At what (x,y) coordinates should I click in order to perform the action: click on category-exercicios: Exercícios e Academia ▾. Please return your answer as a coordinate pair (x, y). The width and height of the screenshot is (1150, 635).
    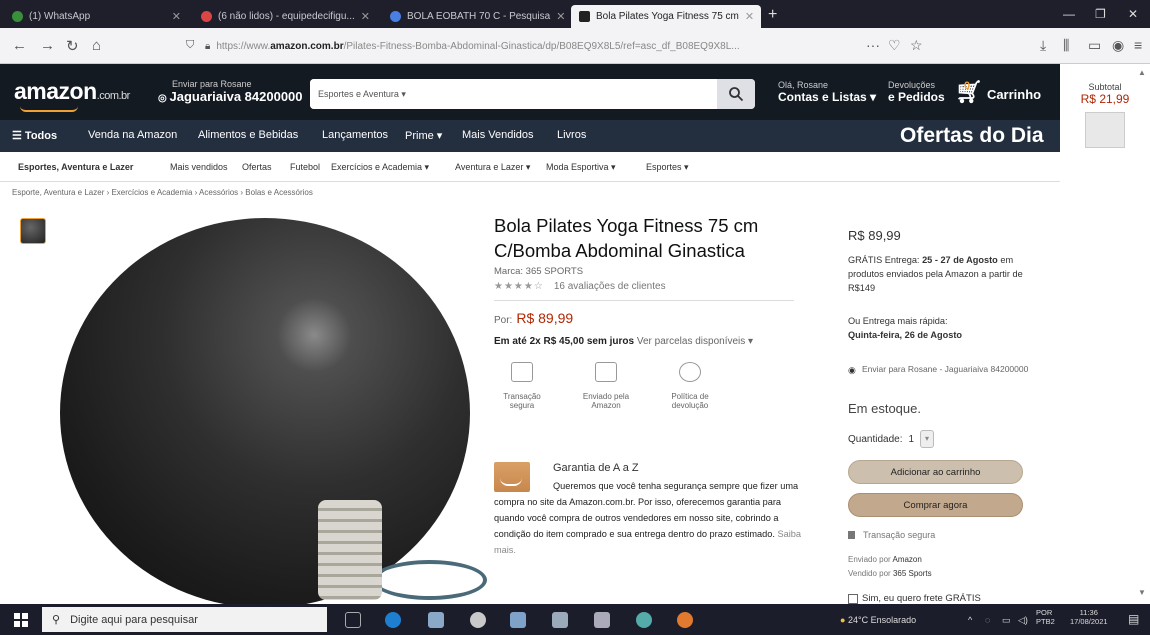
    Looking at the image, I should click on (380, 167).